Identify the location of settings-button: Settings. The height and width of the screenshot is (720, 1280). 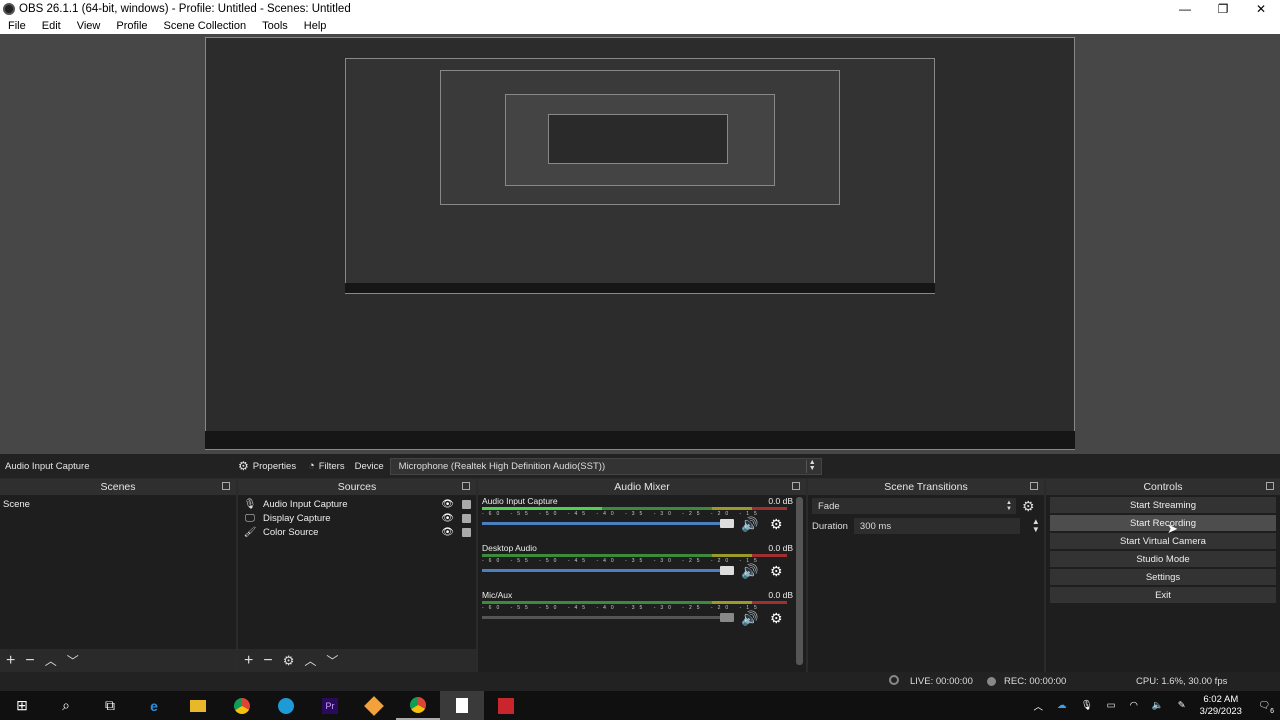
(1163, 577).